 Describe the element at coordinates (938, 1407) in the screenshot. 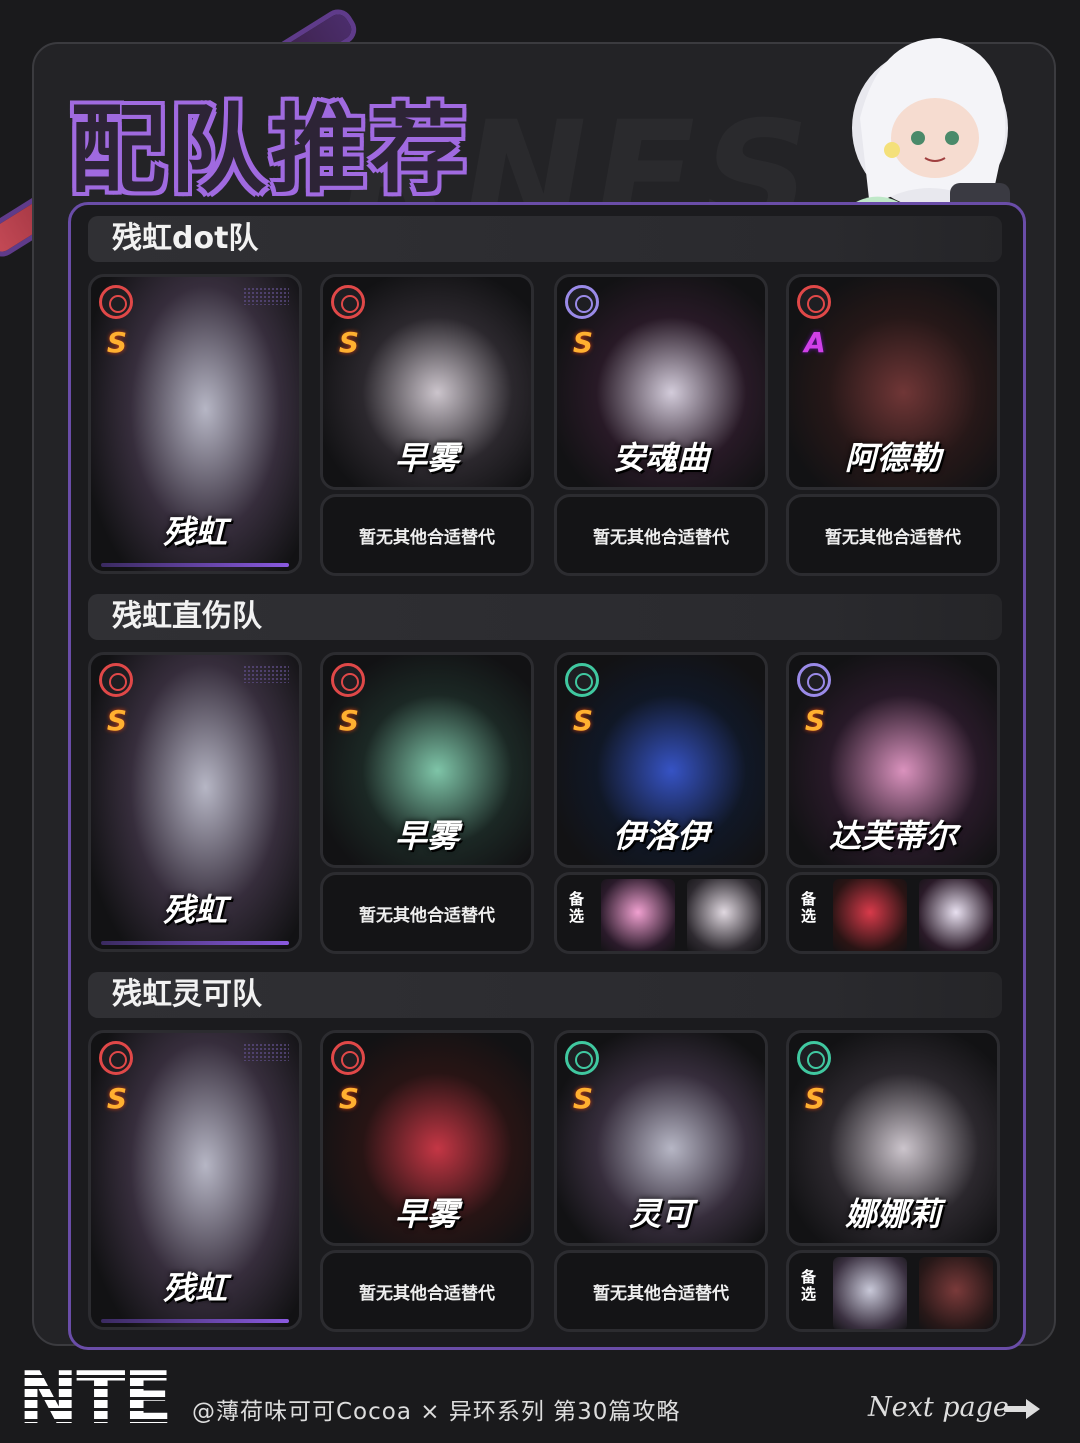

I see `next-page-link: Next page` at that location.